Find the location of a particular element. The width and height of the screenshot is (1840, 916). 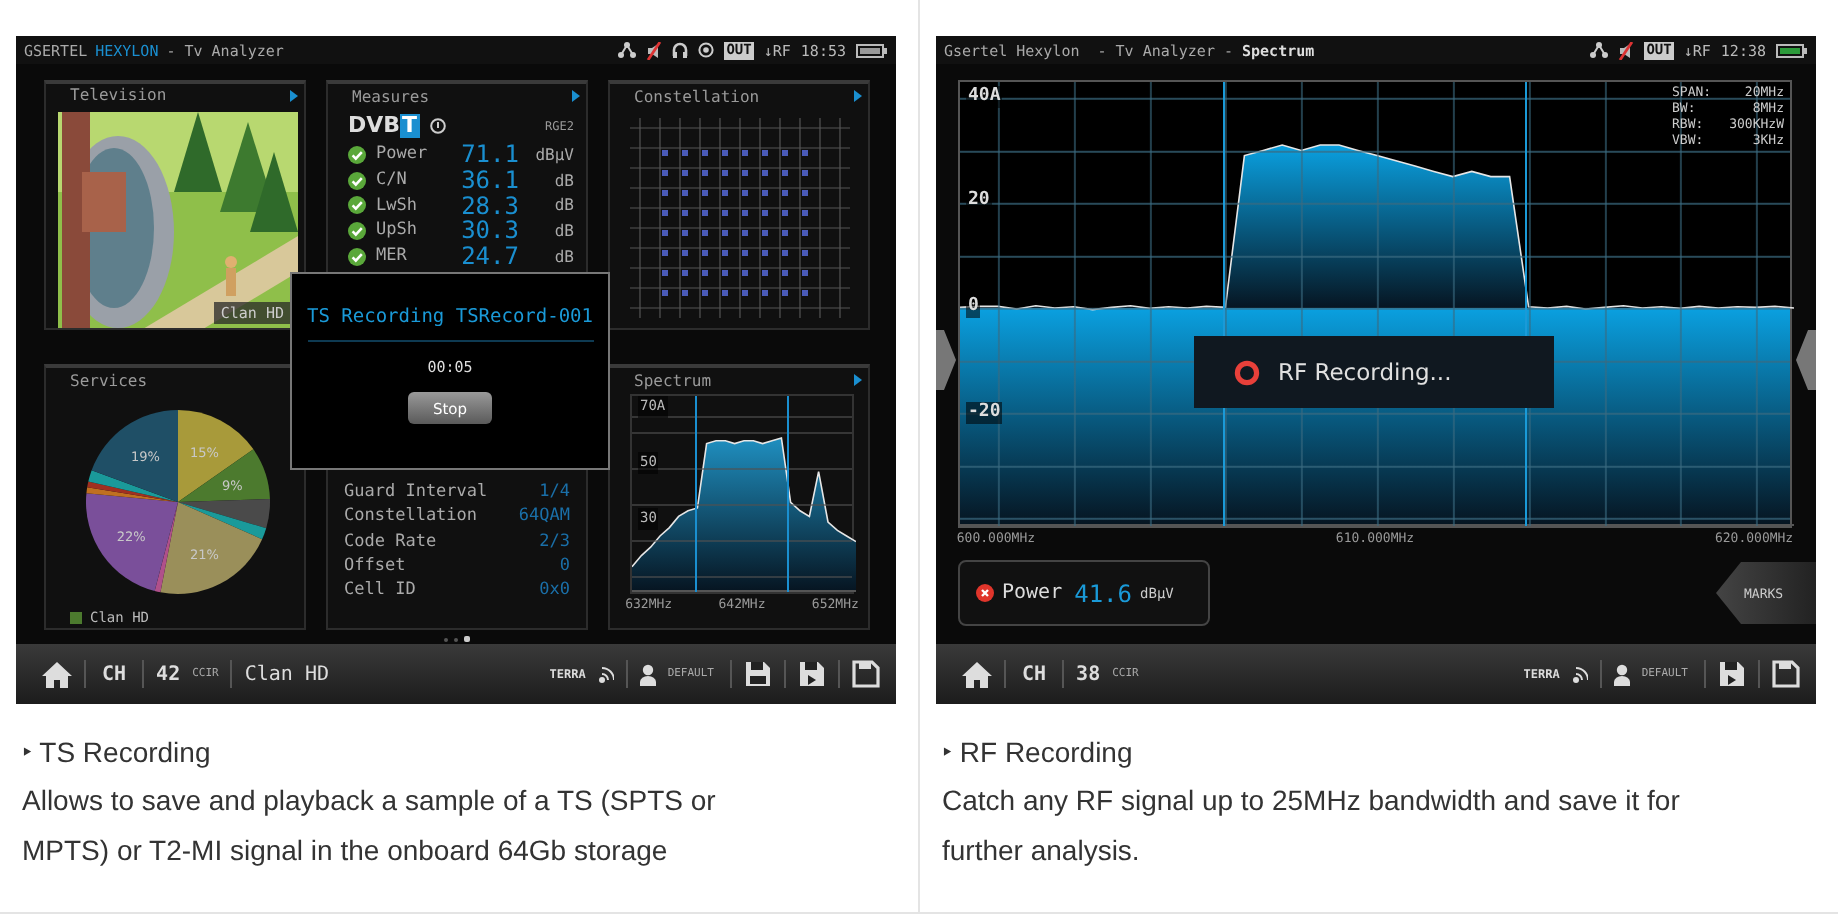

measure-value: 24.7 is located at coordinates (490, 256).